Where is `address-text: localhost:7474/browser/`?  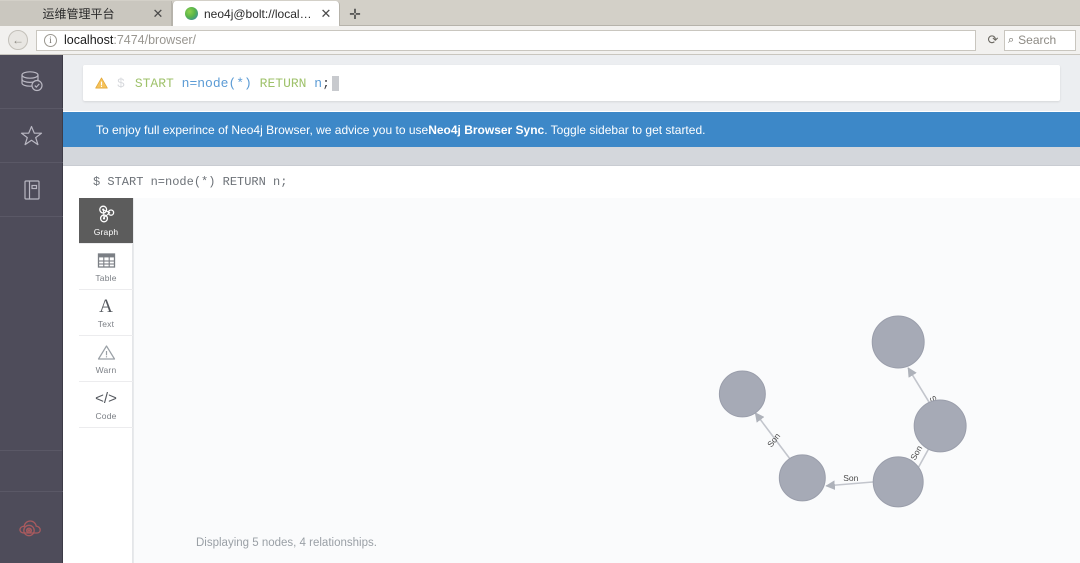
address-text: localhost:7474/browser/ is located at coordinates (130, 40).